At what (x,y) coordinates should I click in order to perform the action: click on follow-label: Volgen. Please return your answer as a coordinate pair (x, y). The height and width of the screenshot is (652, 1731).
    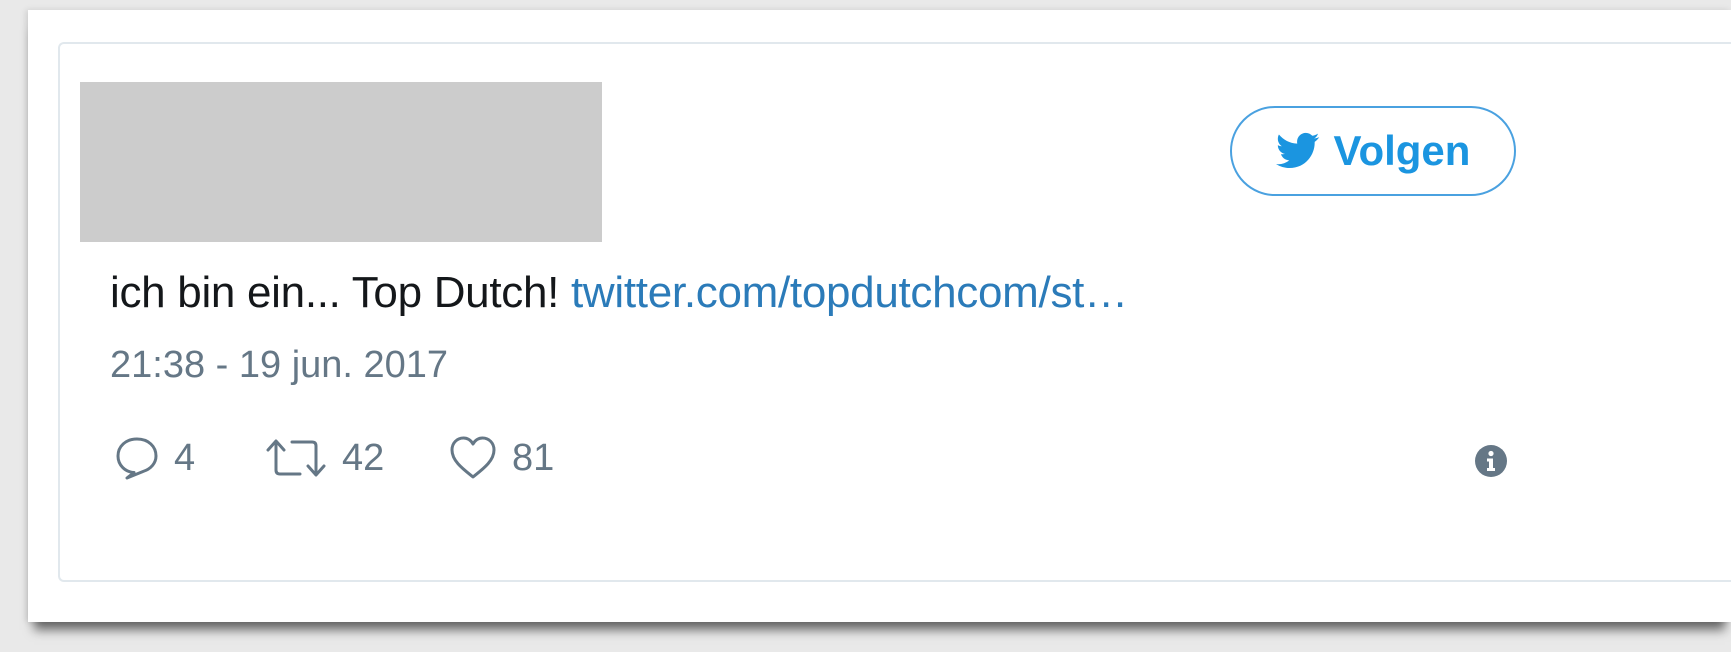
    Looking at the image, I should click on (1402, 150).